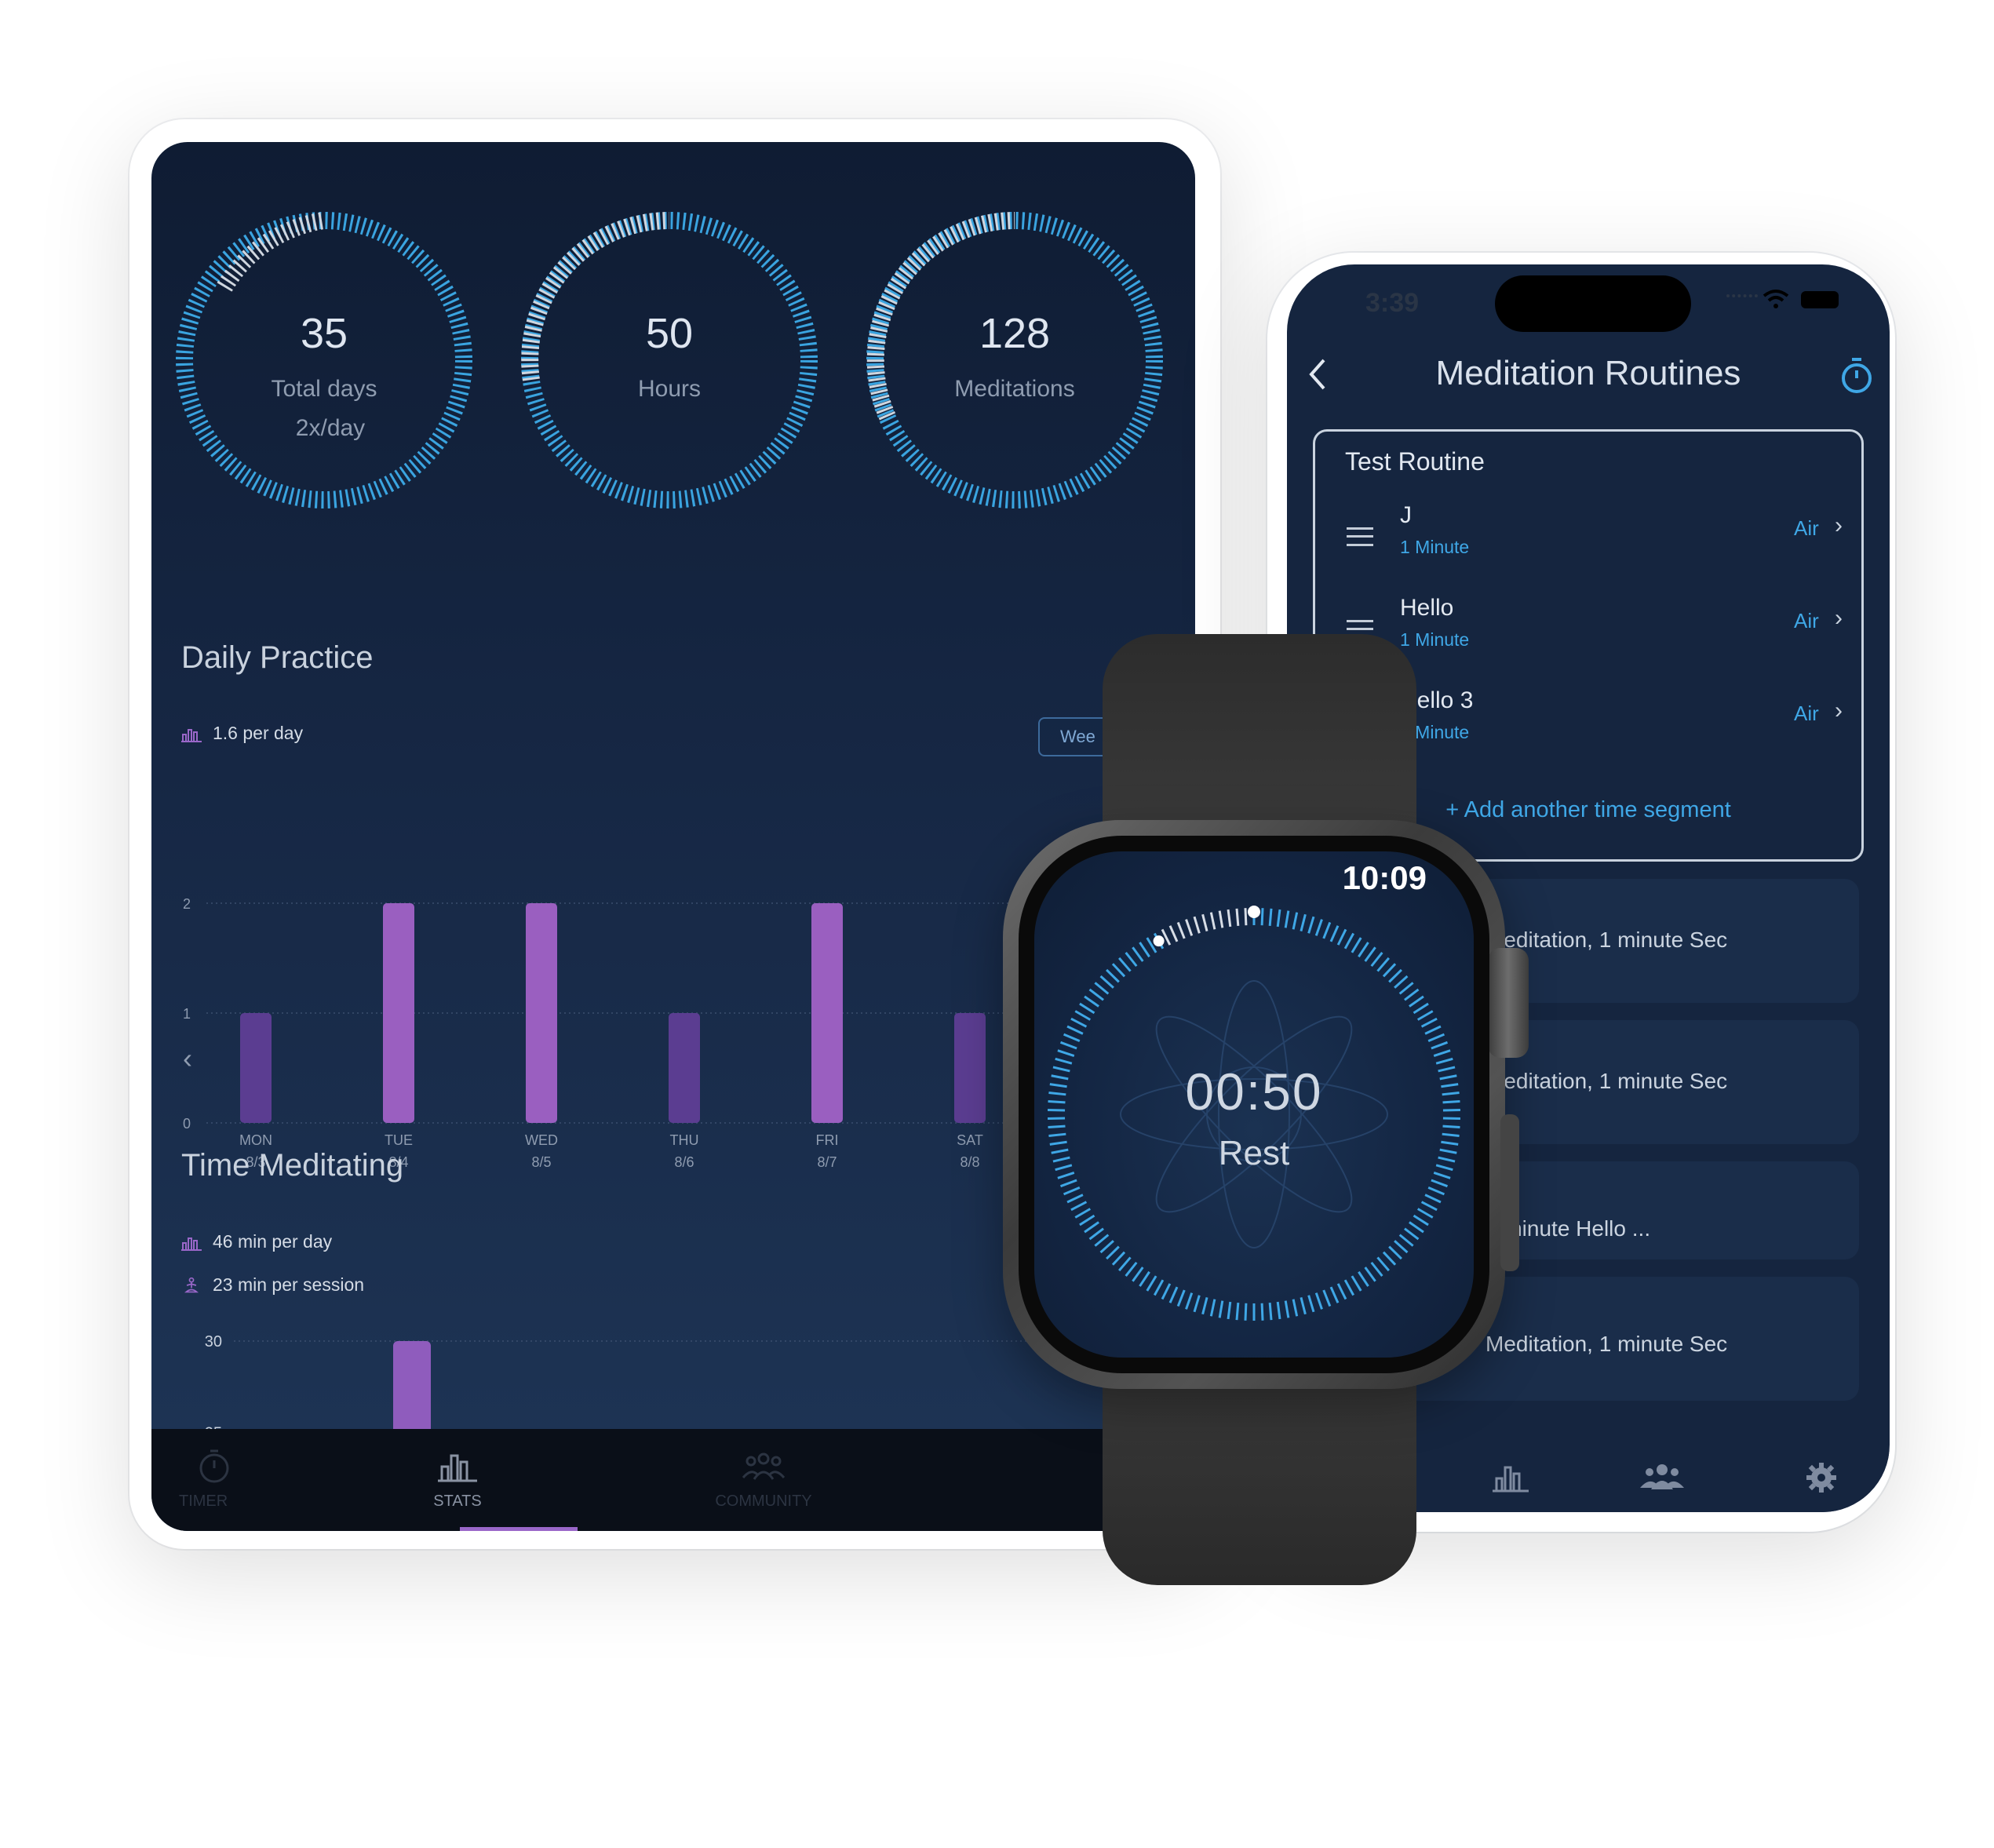 The height and width of the screenshot is (1848, 1994). I want to click on x-tick-label: THU, so click(684, 1140).